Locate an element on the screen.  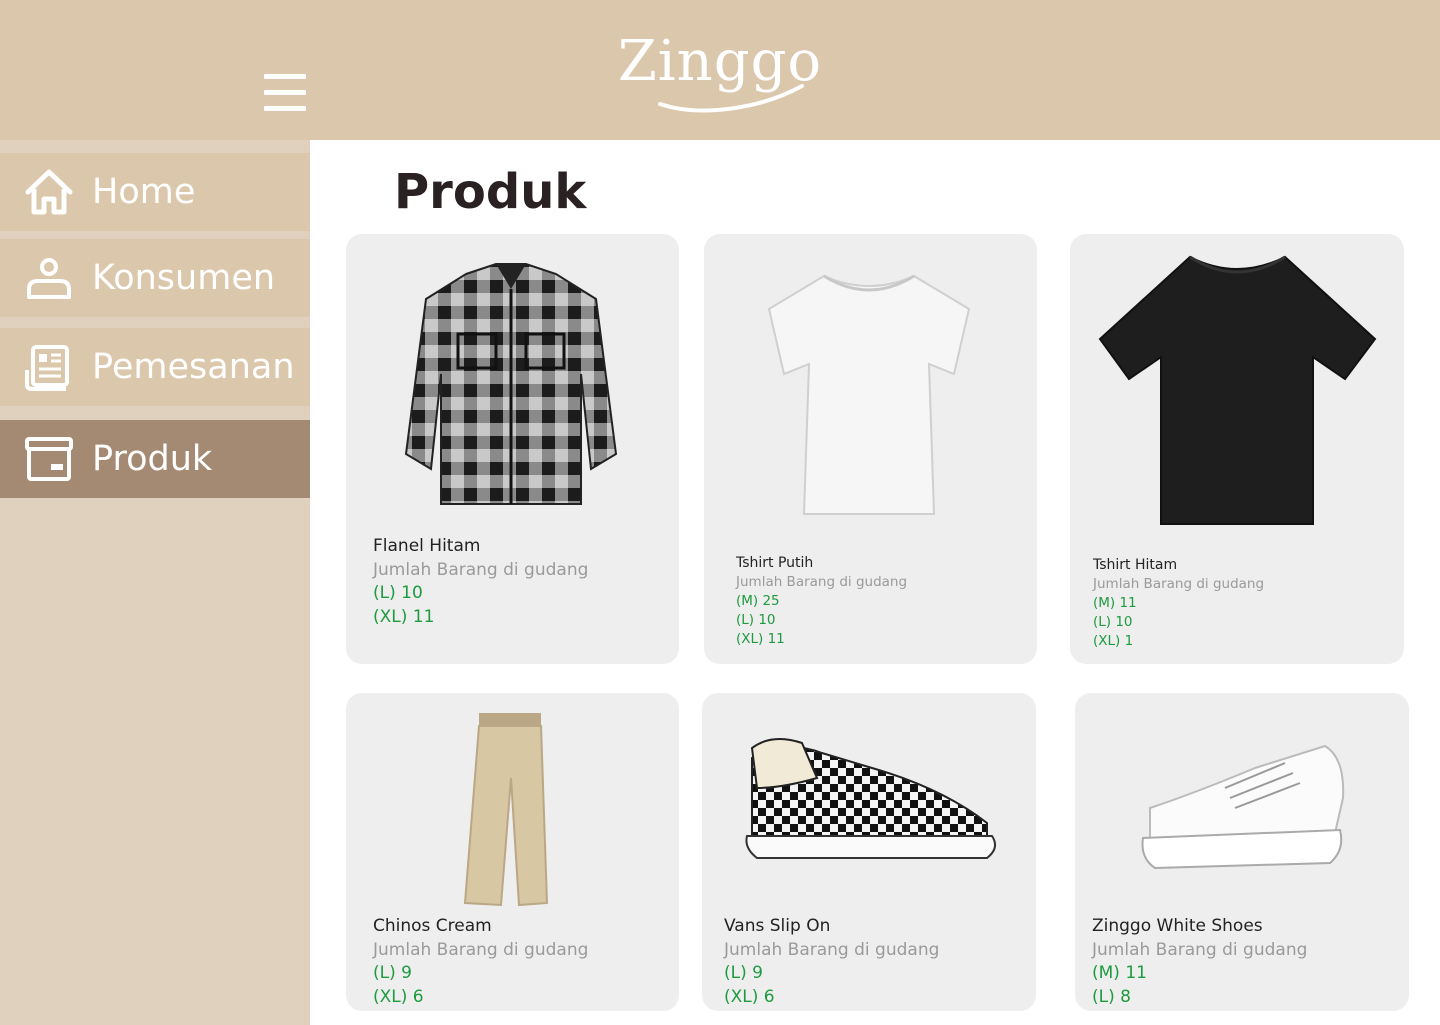
top-header: Zinggo is located at coordinates (720, 70).